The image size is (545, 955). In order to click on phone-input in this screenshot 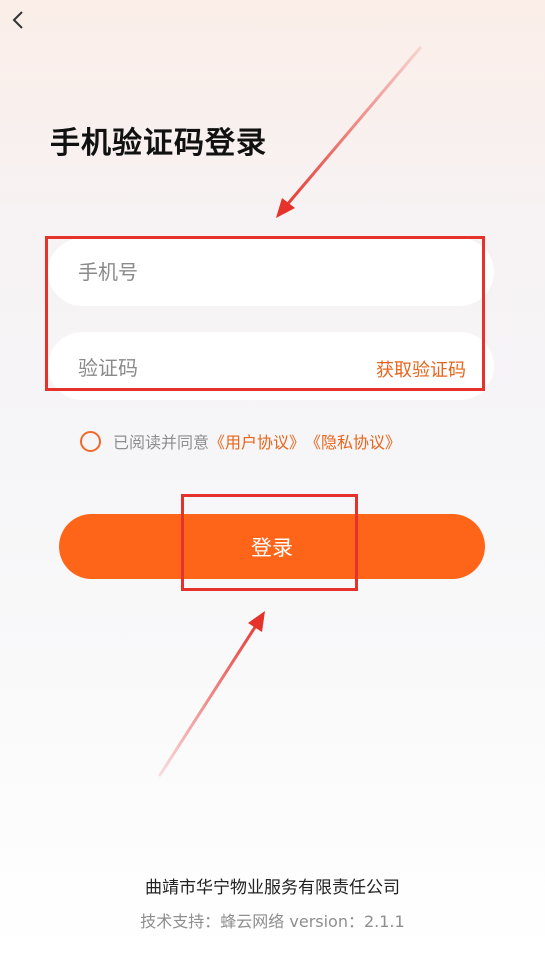, I will do `click(268, 272)`.